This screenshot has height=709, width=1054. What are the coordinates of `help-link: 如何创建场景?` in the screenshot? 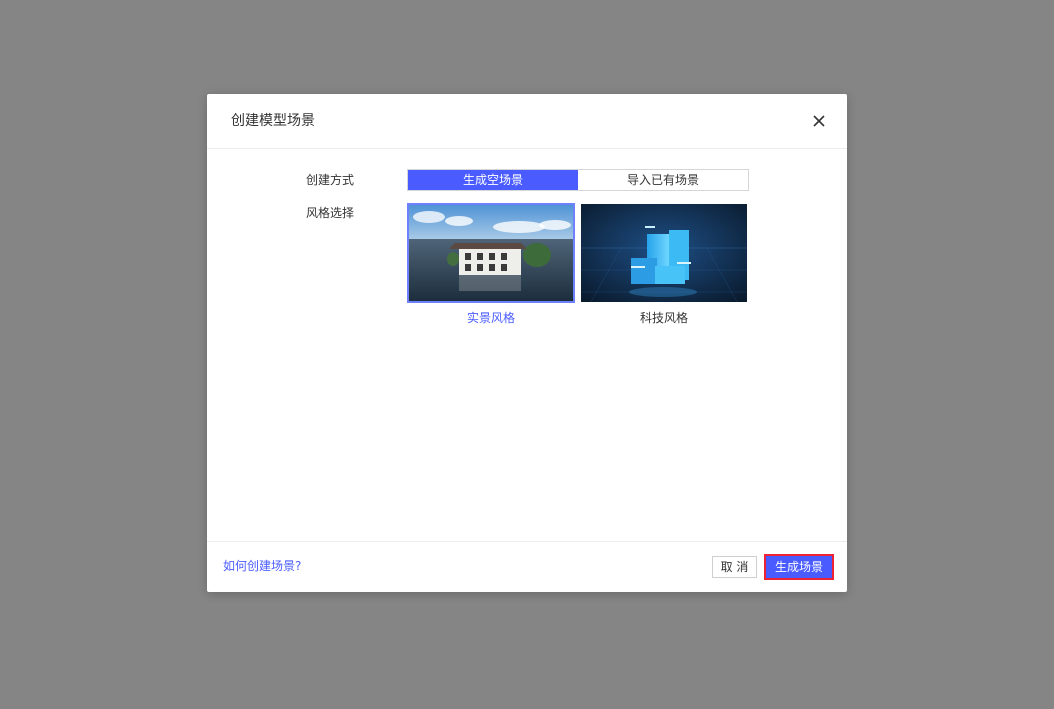 It's located at (262, 566).